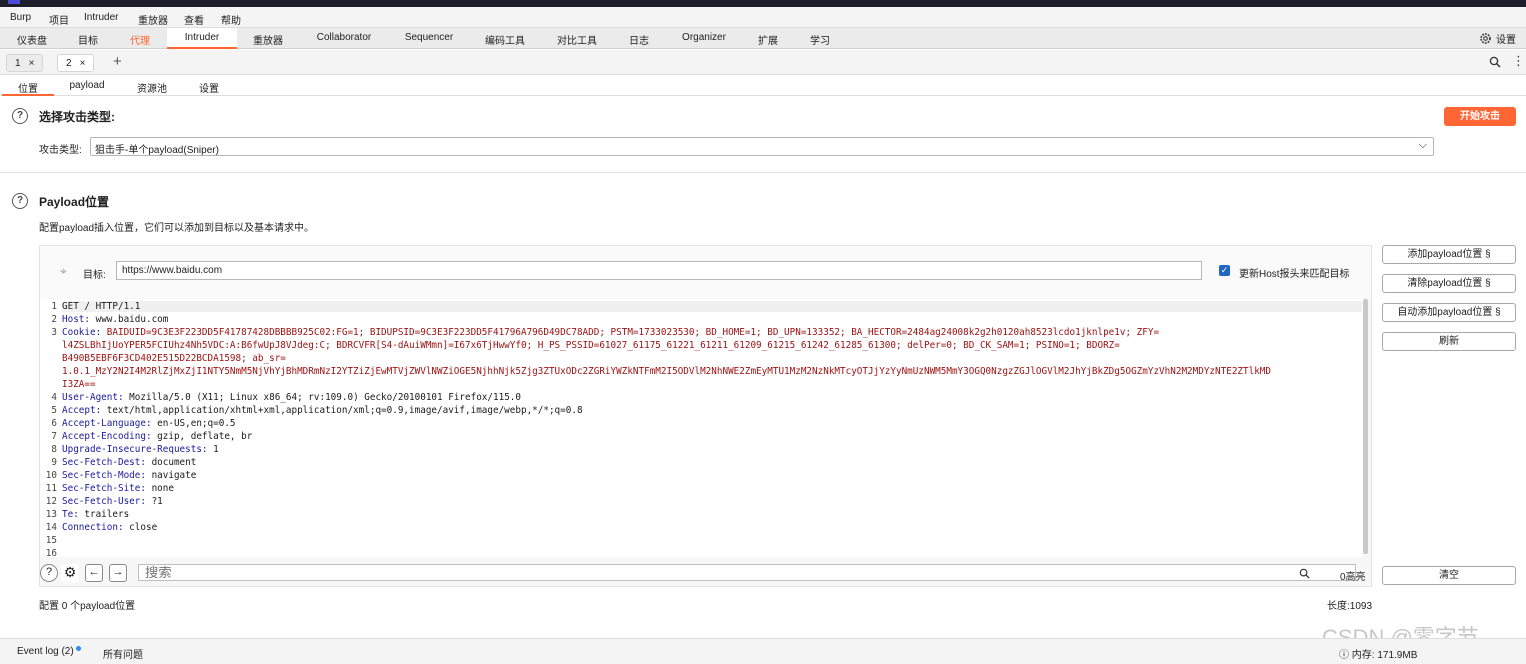  Describe the element at coordinates (101, 17) in the screenshot. I see `menu-intruder: Intruder` at that location.